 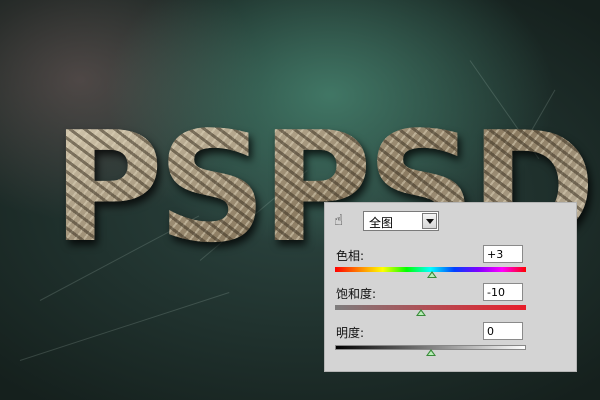 What do you see at coordinates (503, 331) in the screenshot?
I see `lightness-input` at bounding box center [503, 331].